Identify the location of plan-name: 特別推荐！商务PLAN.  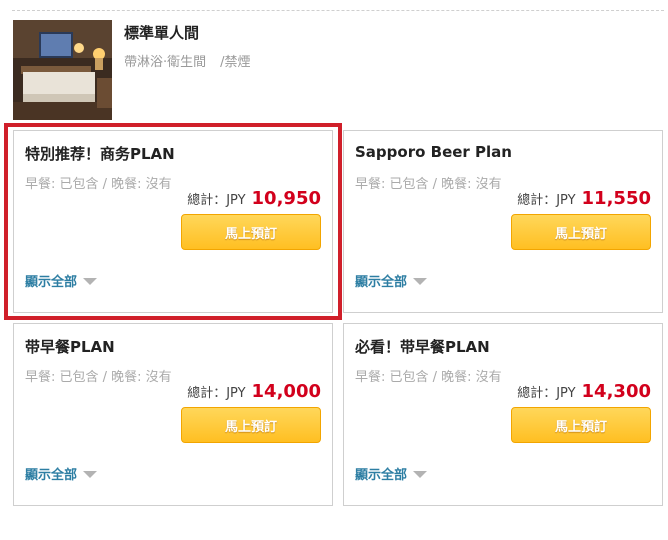
(100, 154).